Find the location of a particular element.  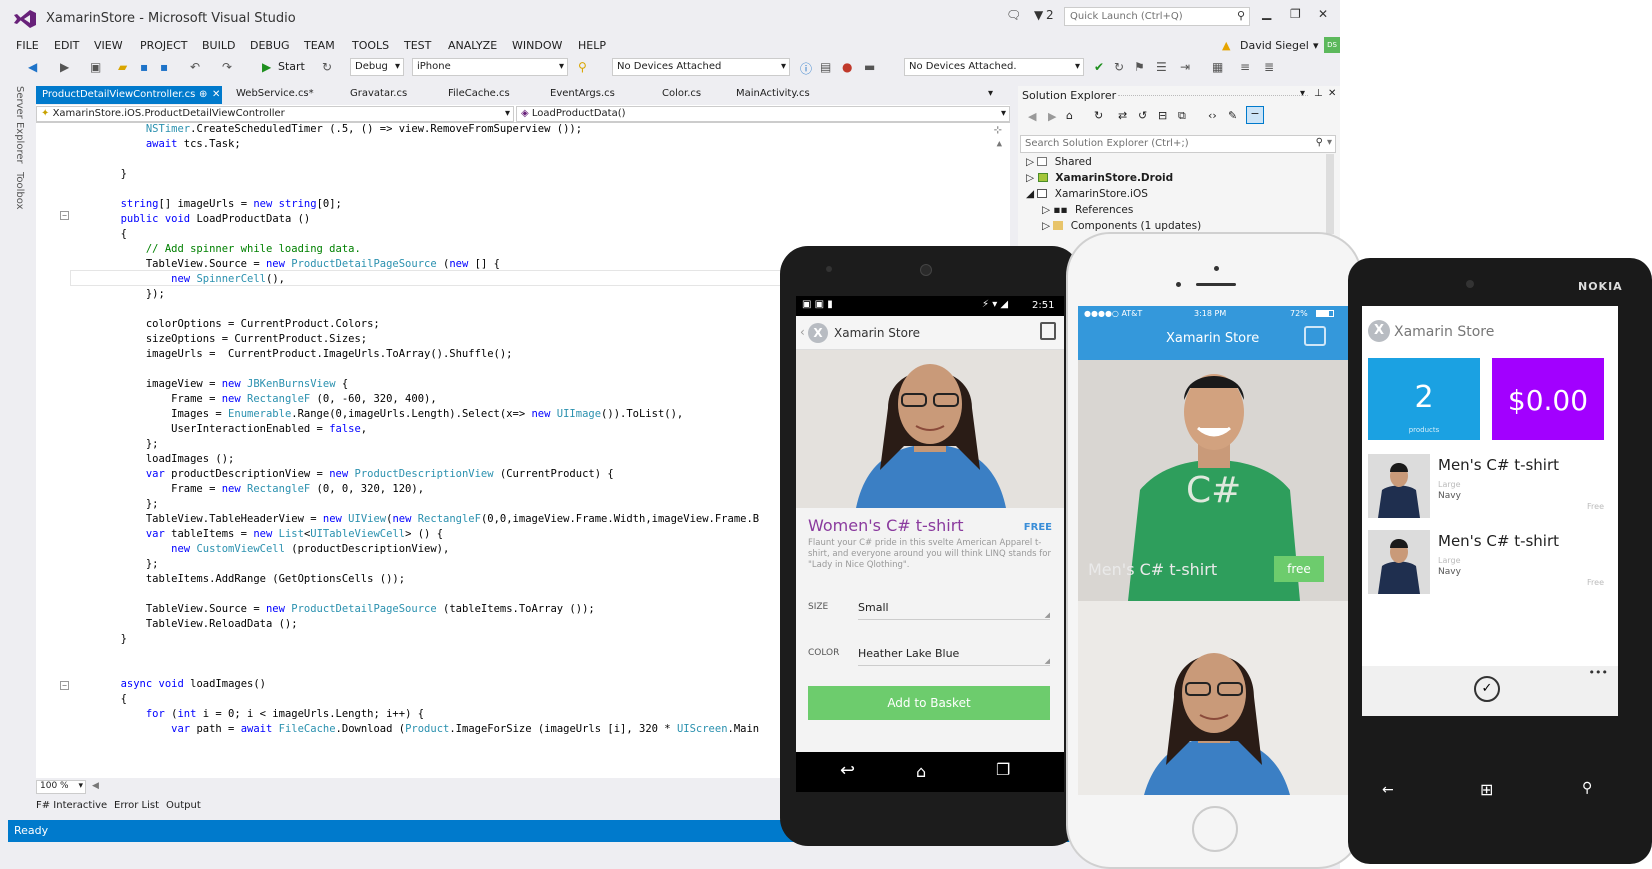

find-icon: ⚲ is located at coordinates (582, 67).